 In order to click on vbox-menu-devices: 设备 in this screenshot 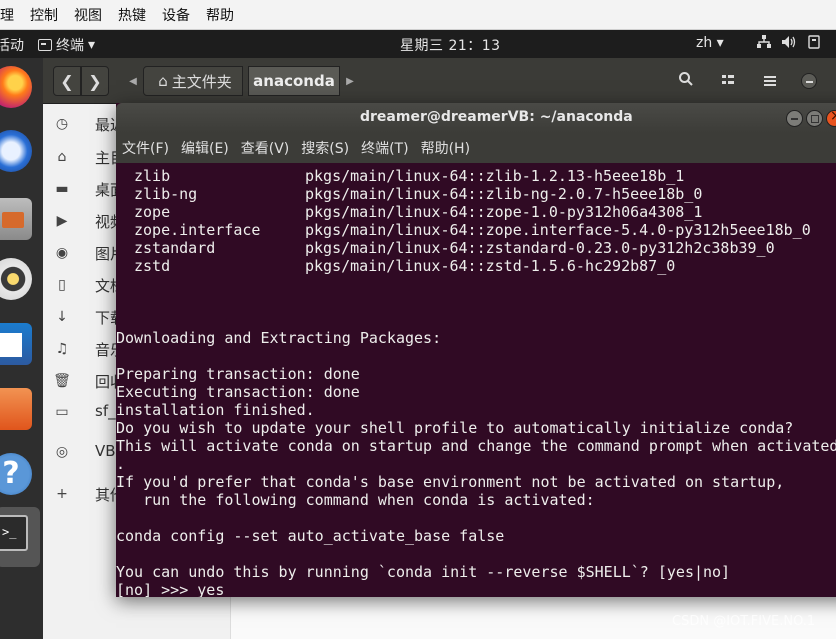, I will do `click(176, 15)`.